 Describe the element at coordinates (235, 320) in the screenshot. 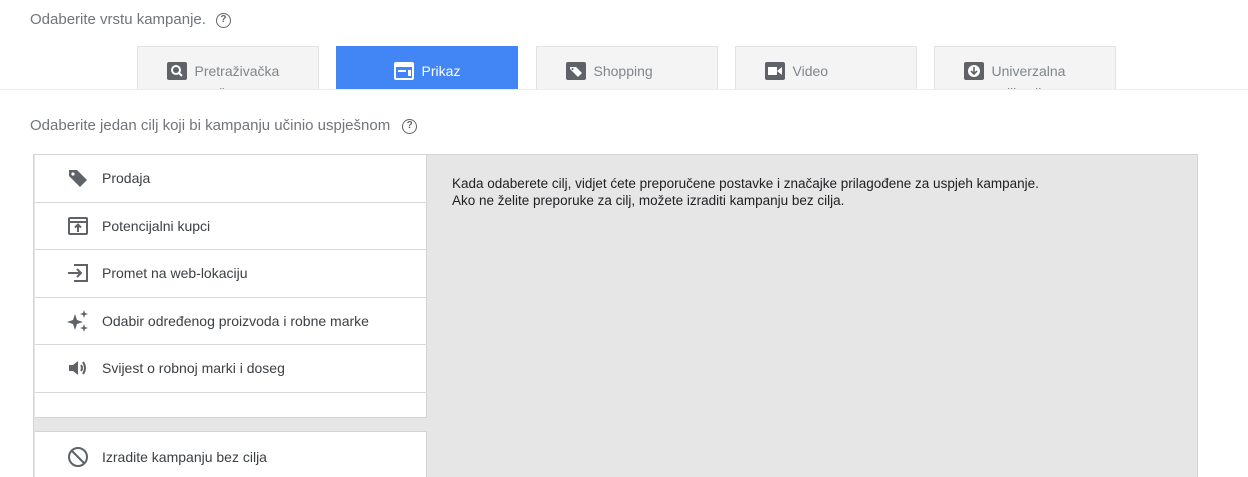

I see `goal-item-label: Odabir određenog proizvoda i robne marke` at that location.